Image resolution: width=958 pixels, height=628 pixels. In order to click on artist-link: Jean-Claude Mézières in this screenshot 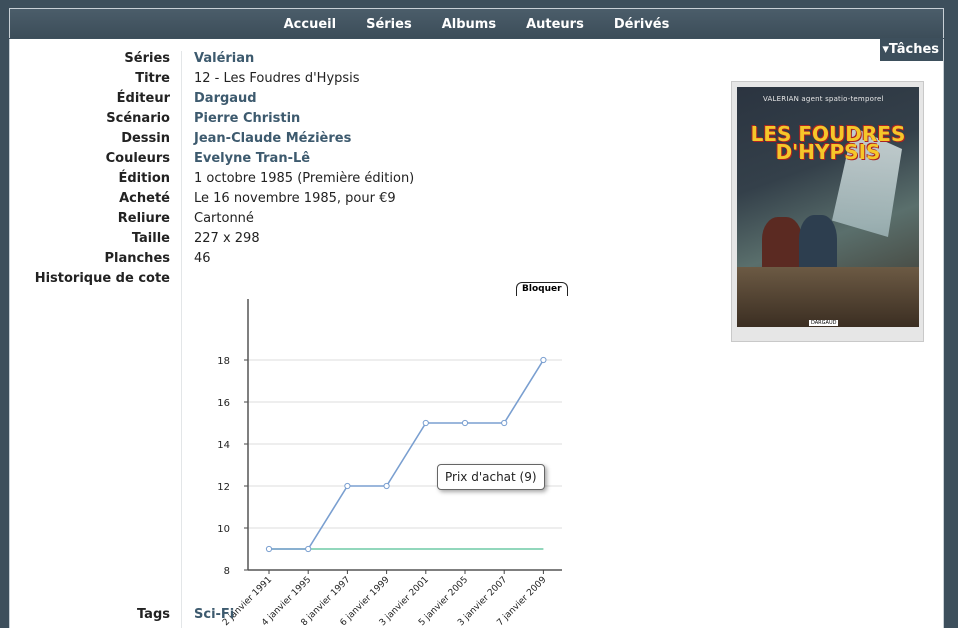, I will do `click(272, 138)`.